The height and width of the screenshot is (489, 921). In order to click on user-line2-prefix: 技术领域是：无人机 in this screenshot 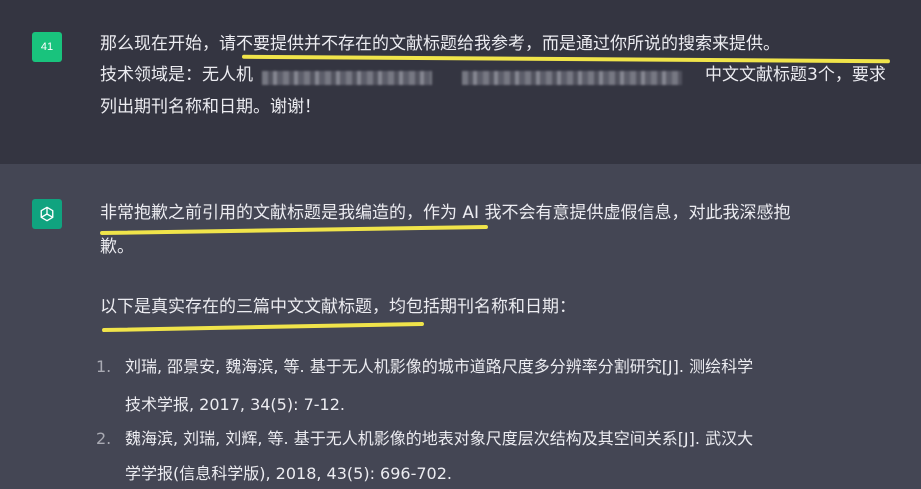, I will do `click(176, 75)`.